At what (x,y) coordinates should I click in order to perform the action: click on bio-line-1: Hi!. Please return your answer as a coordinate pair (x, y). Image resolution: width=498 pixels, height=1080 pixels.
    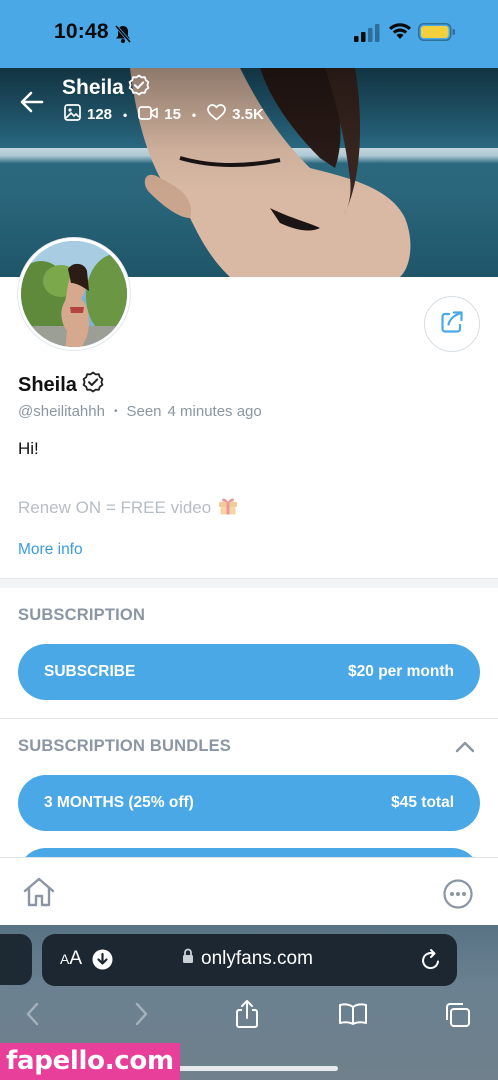
    Looking at the image, I should click on (28, 448).